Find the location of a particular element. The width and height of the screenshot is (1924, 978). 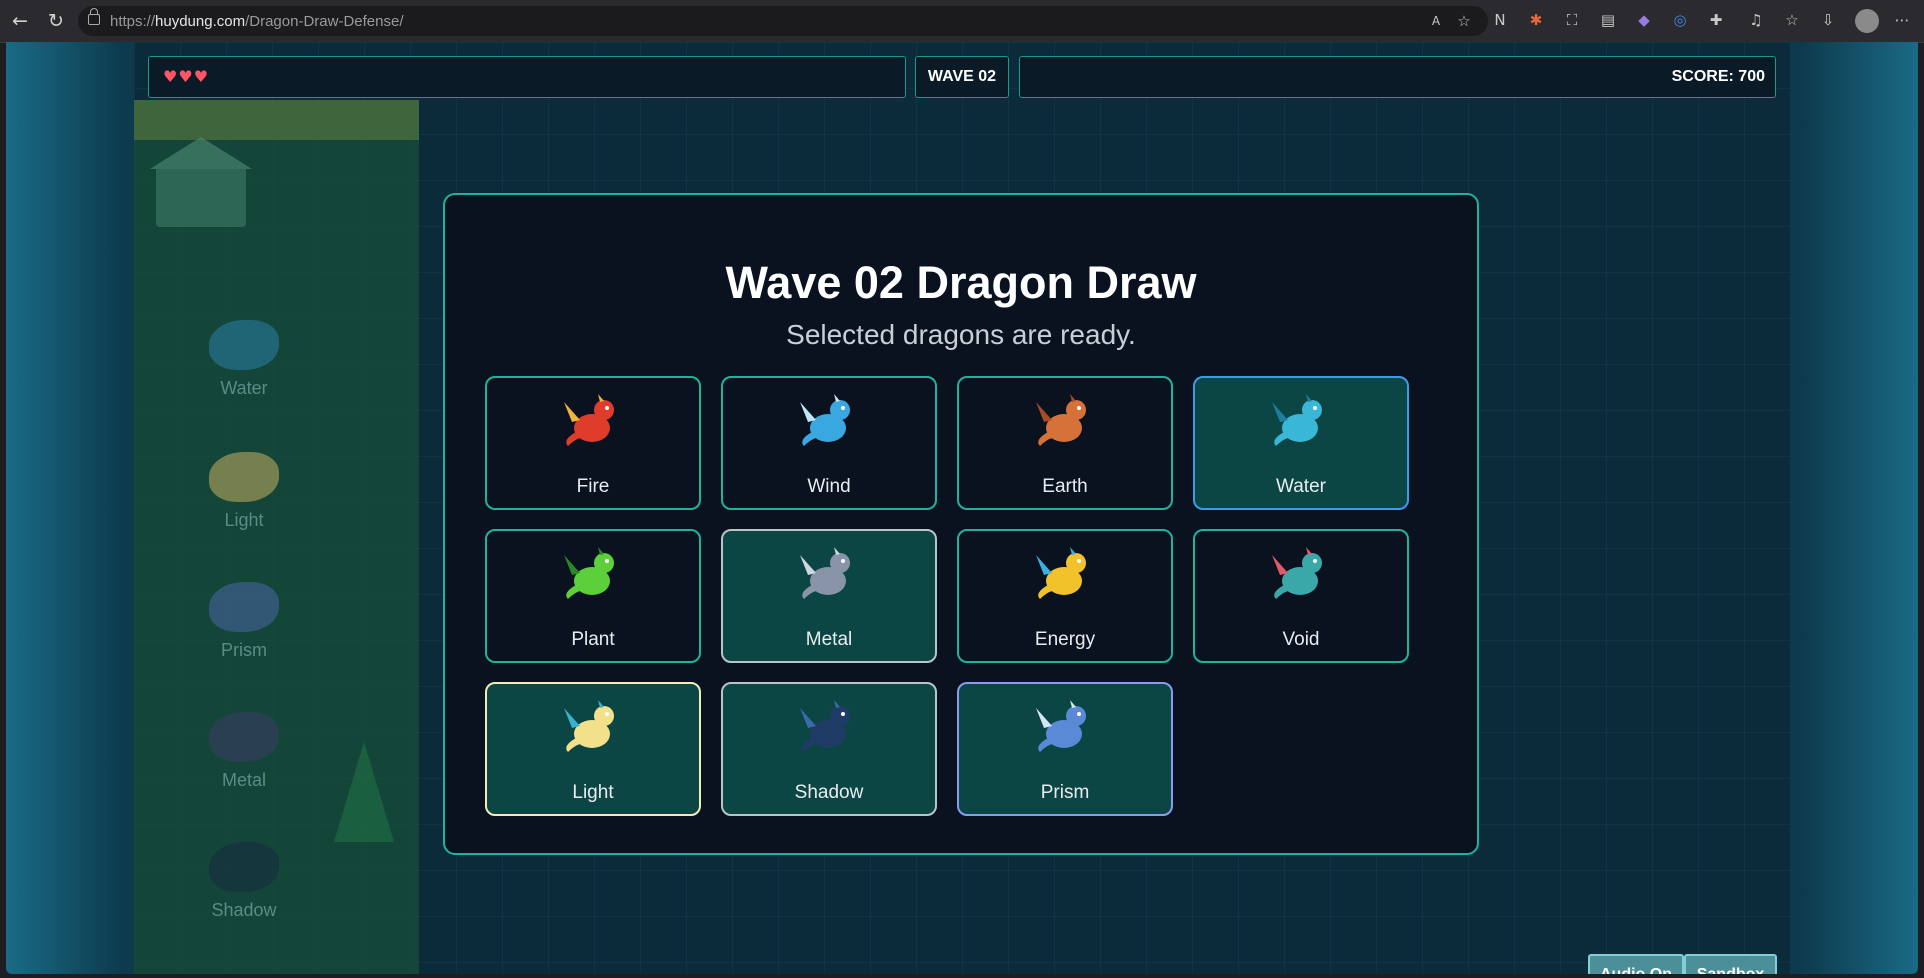

sparkle-extension-icon: ✱ is located at coordinates (1536, 20).